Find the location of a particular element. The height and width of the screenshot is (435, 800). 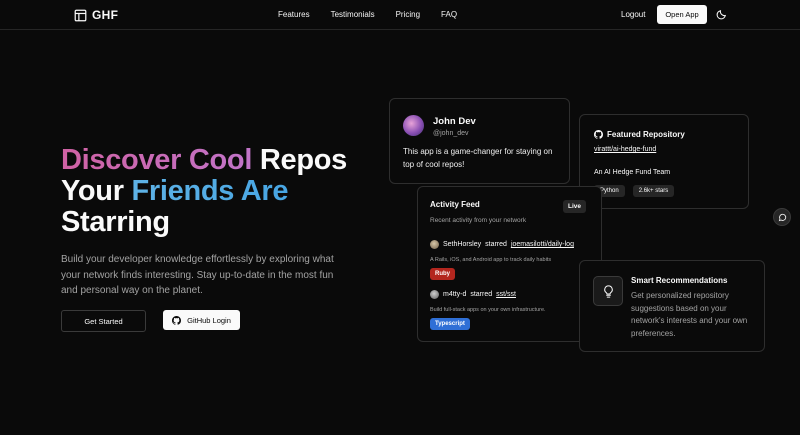

lightbulb-icon is located at coordinates (608, 291).